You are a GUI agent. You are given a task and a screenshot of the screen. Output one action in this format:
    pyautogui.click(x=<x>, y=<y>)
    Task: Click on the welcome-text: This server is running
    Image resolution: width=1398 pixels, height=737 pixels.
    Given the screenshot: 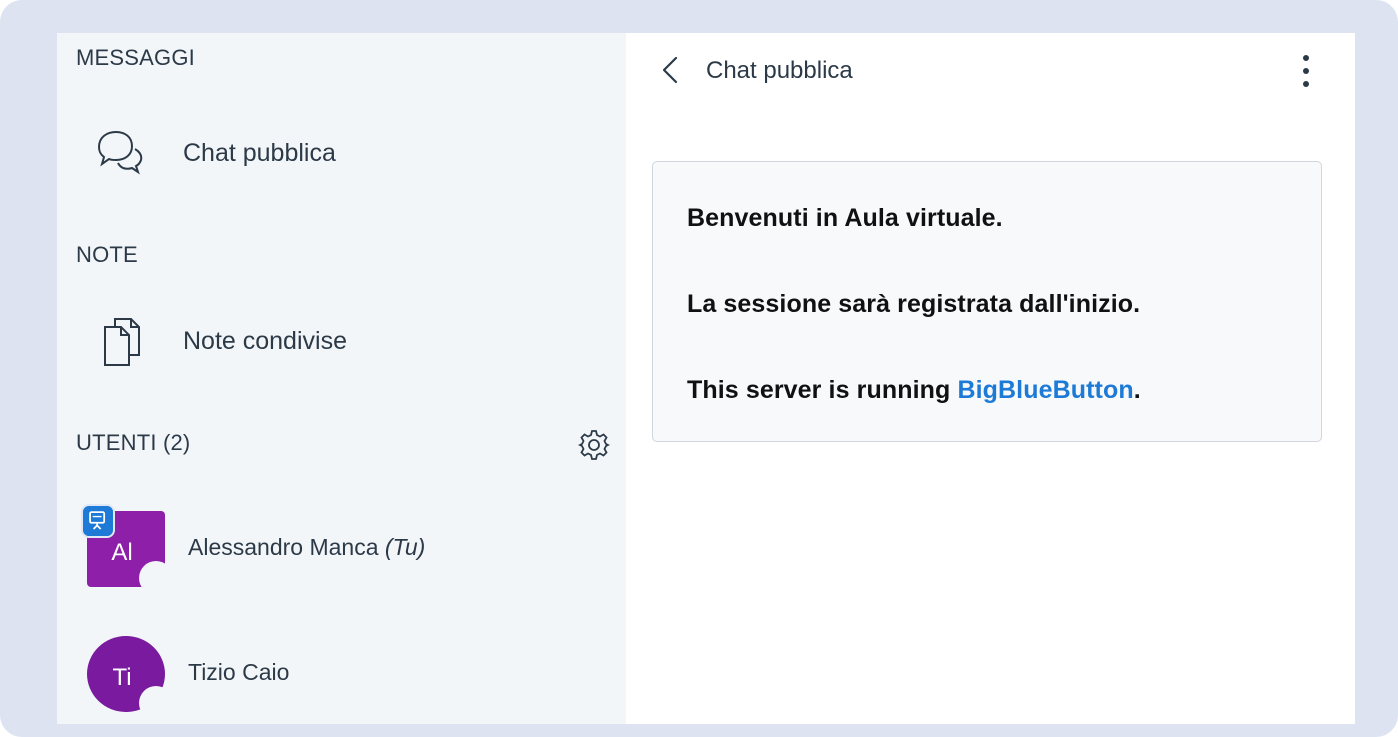 What is the action you would take?
    pyautogui.click(x=822, y=390)
    